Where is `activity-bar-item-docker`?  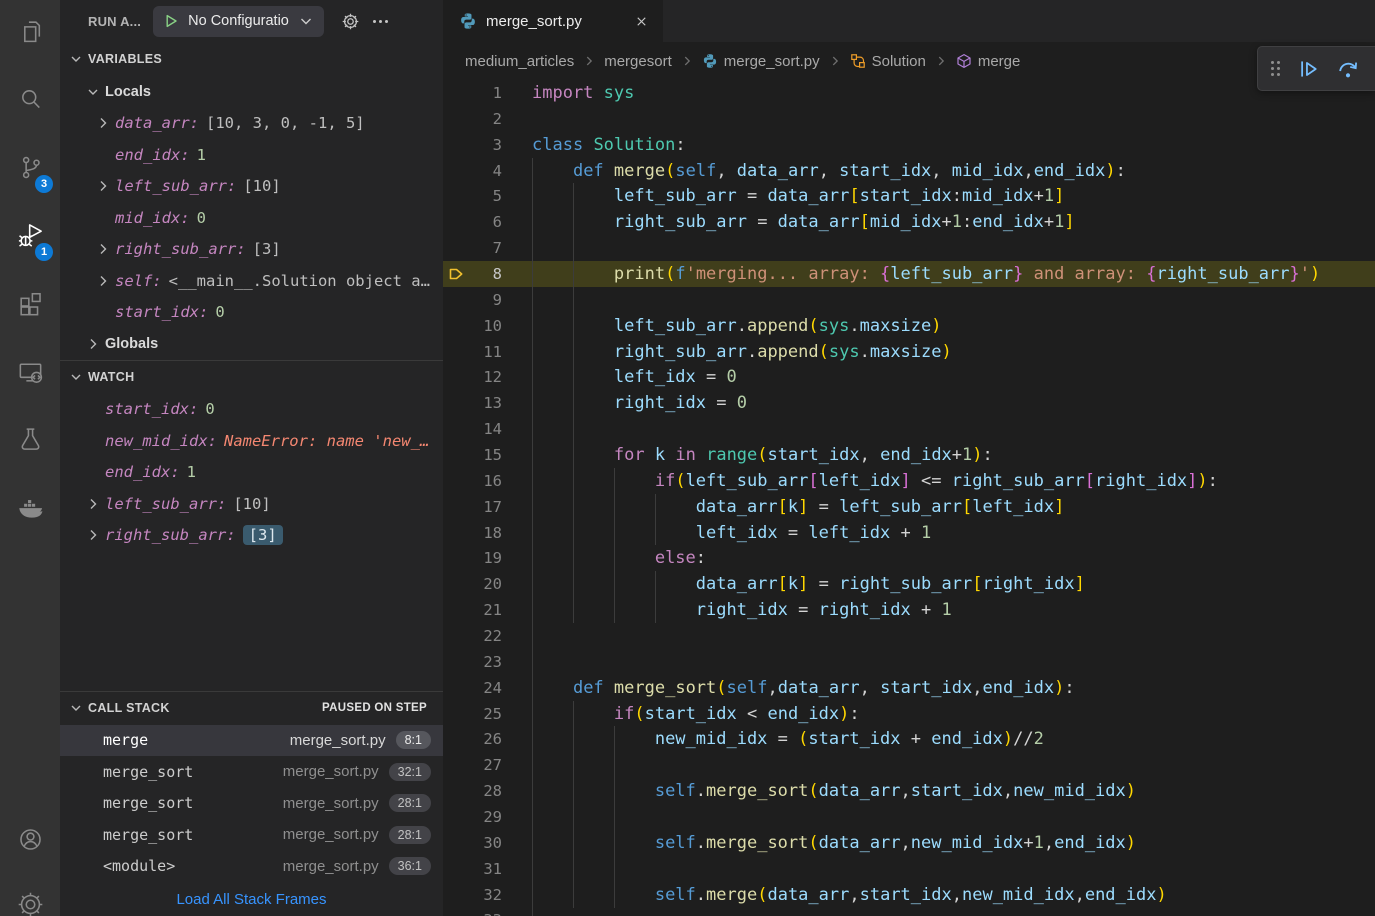
activity-bar-item-docker is located at coordinates (30, 510).